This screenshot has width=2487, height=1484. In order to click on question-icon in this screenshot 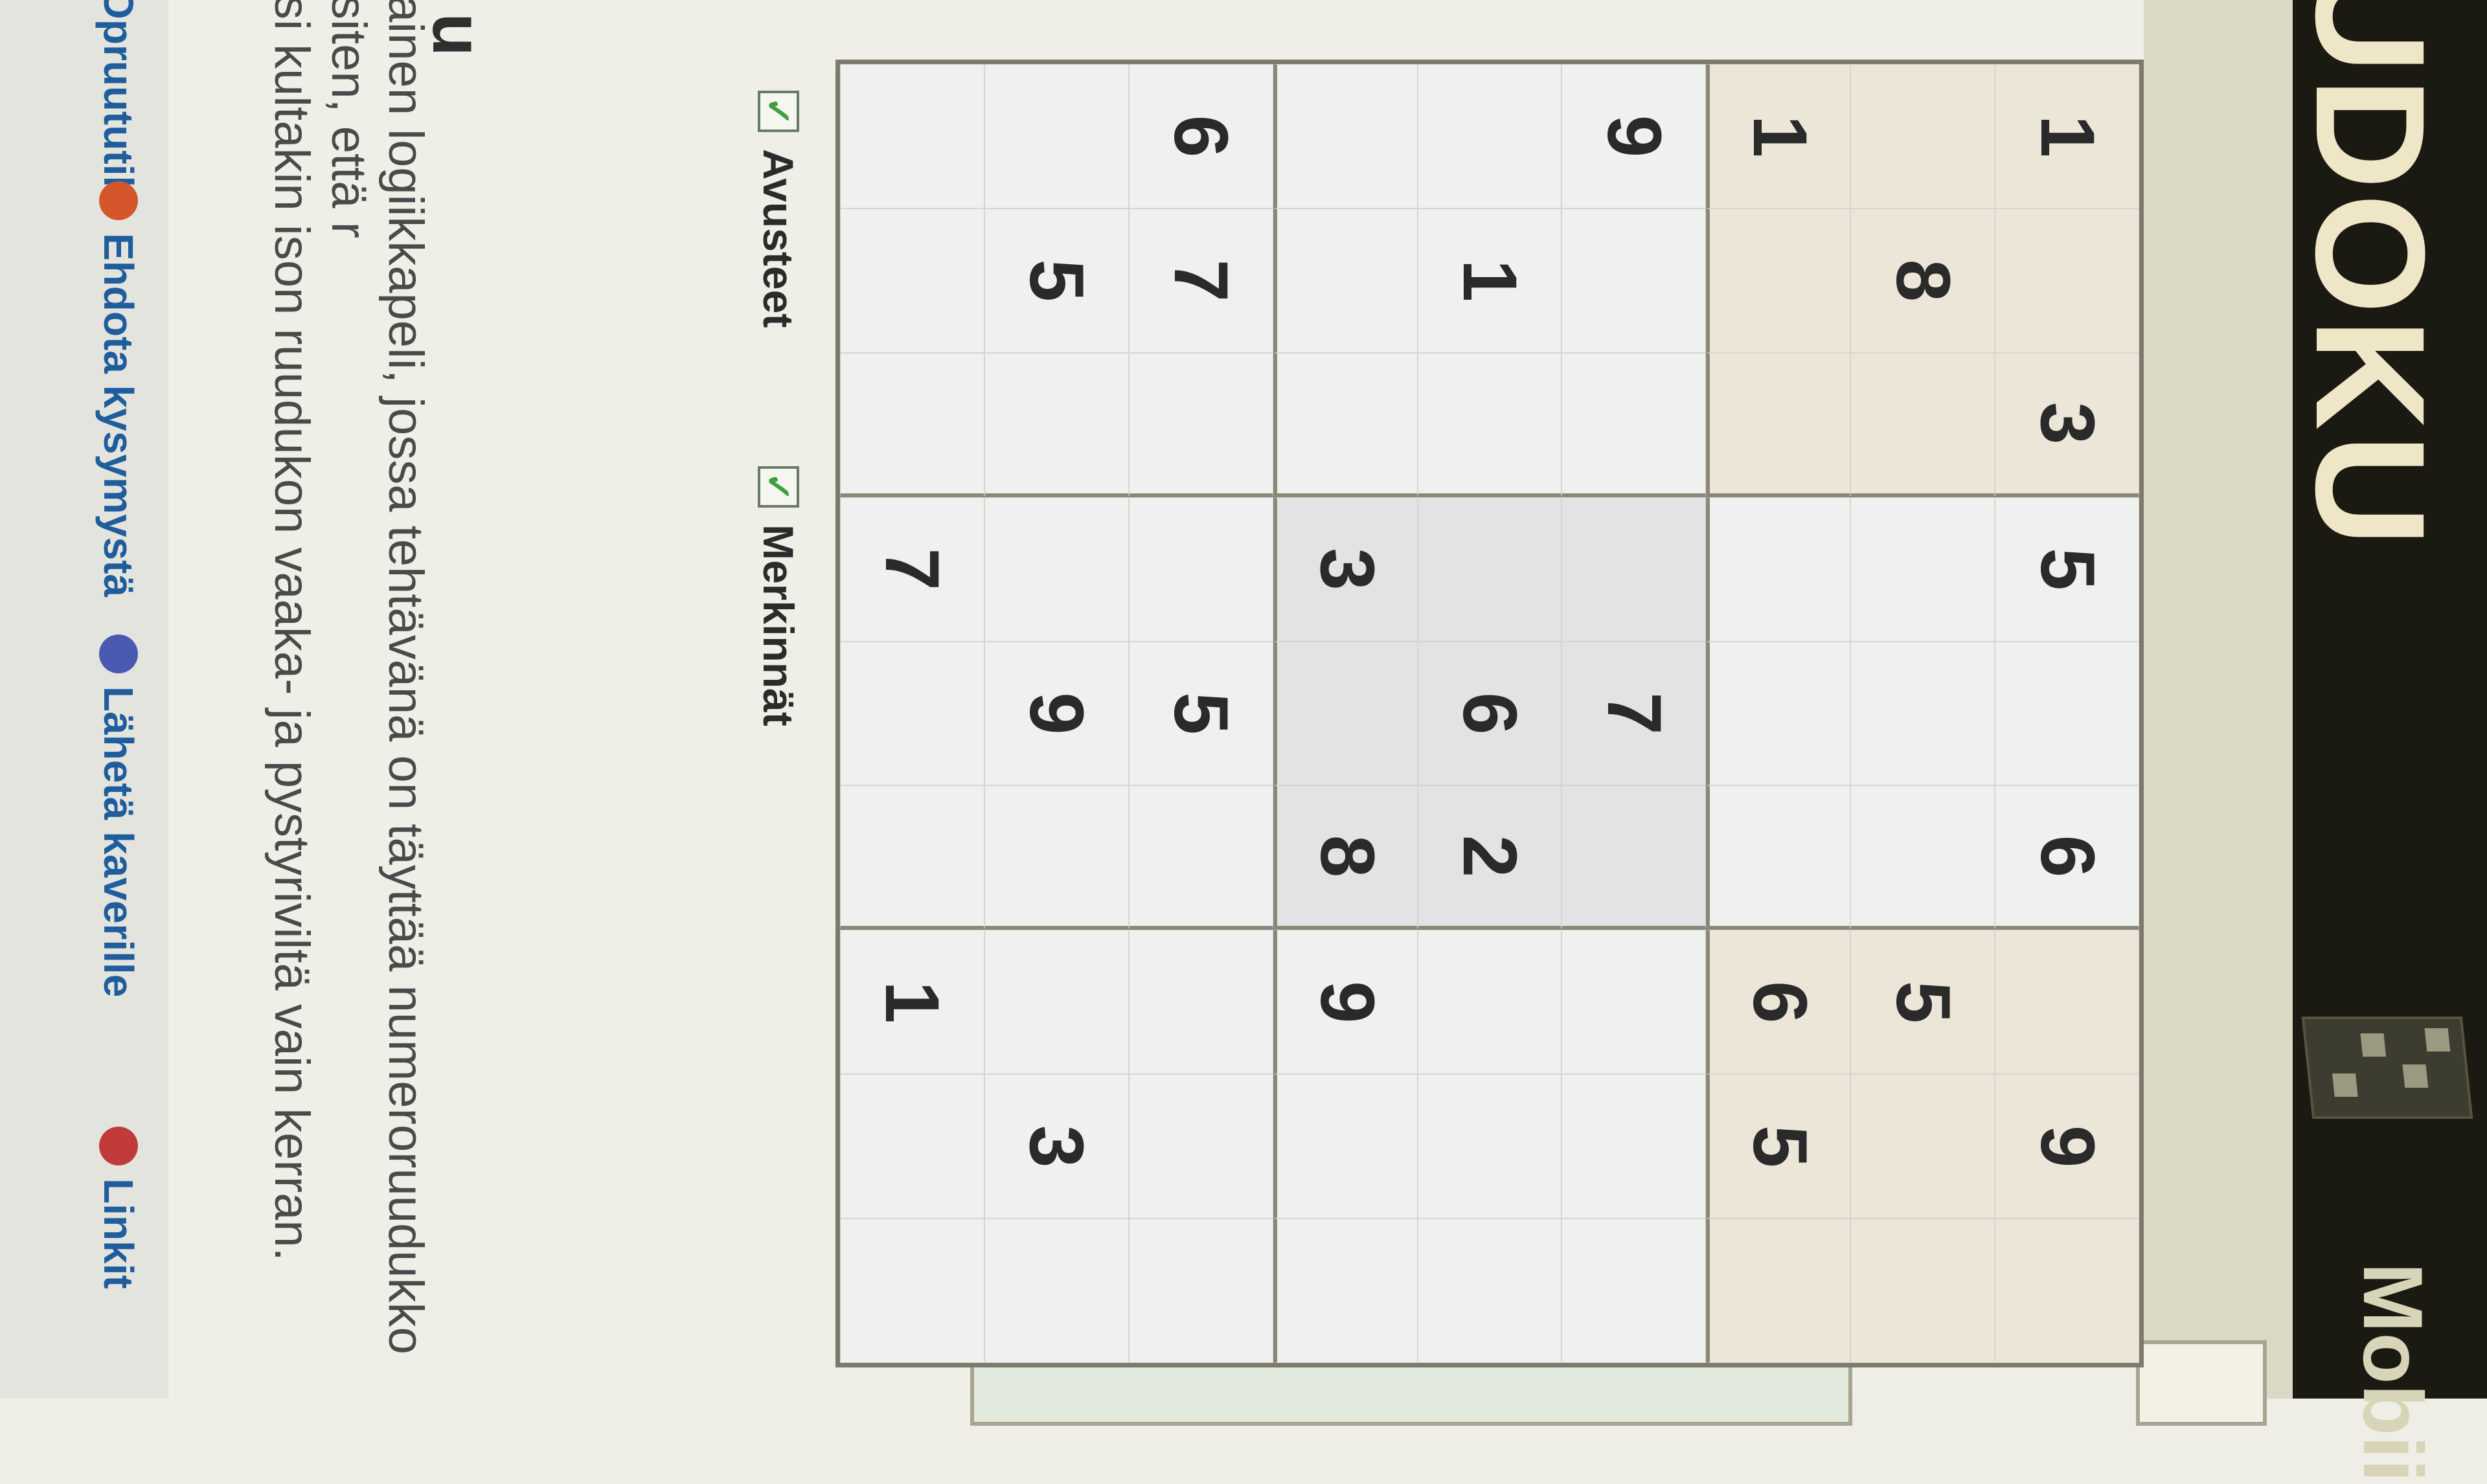, I will do `click(118, 200)`.